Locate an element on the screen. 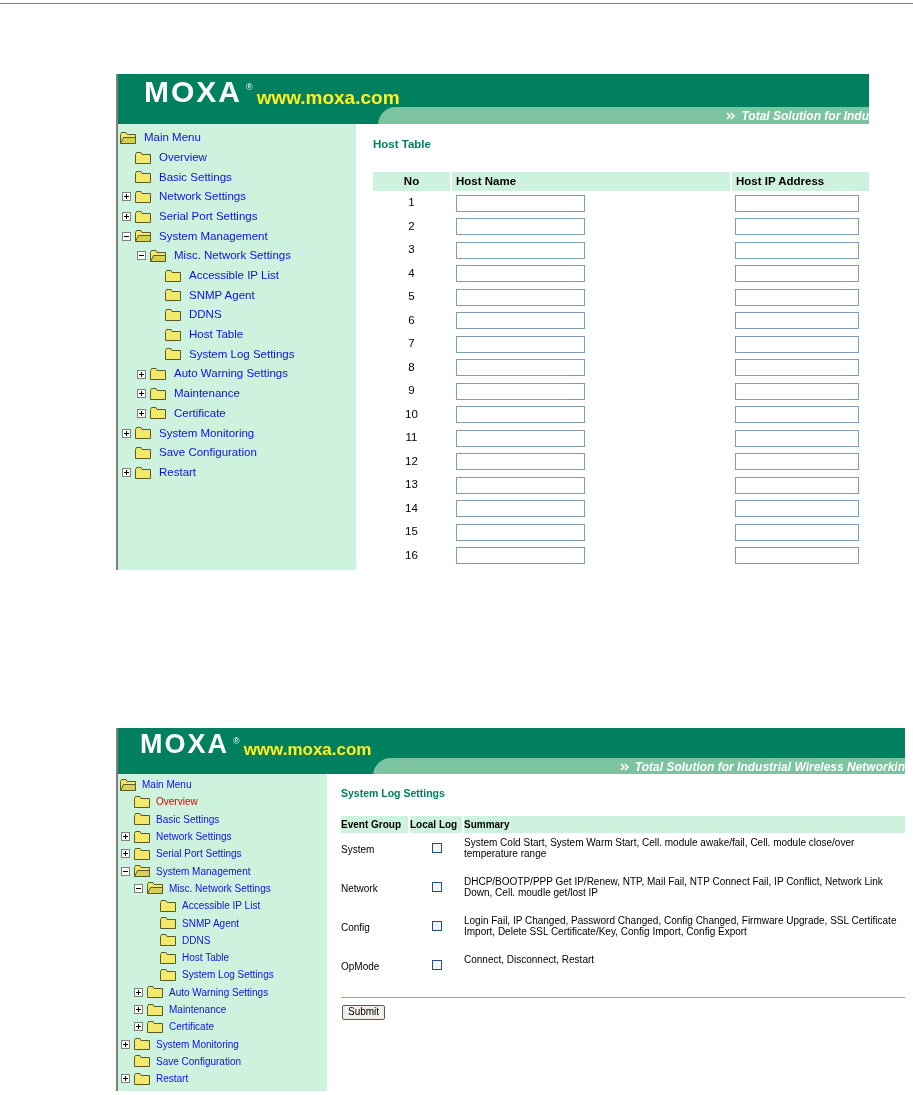 The width and height of the screenshot is (913, 1095). event-group: Config is located at coordinates (355, 927).